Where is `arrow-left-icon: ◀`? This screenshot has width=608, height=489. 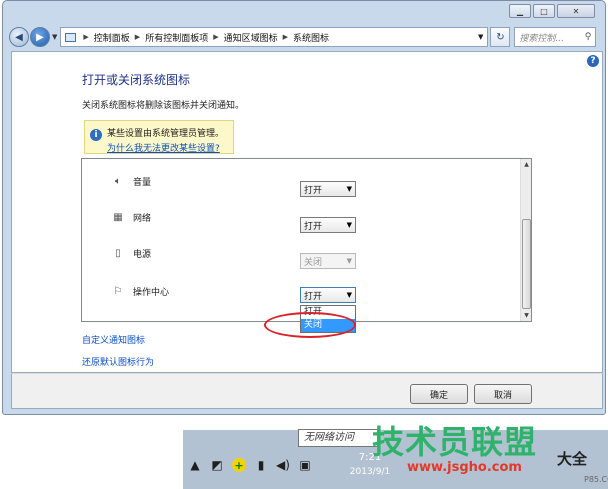 arrow-left-icon: ◀ is located at coordinates (19, 37).